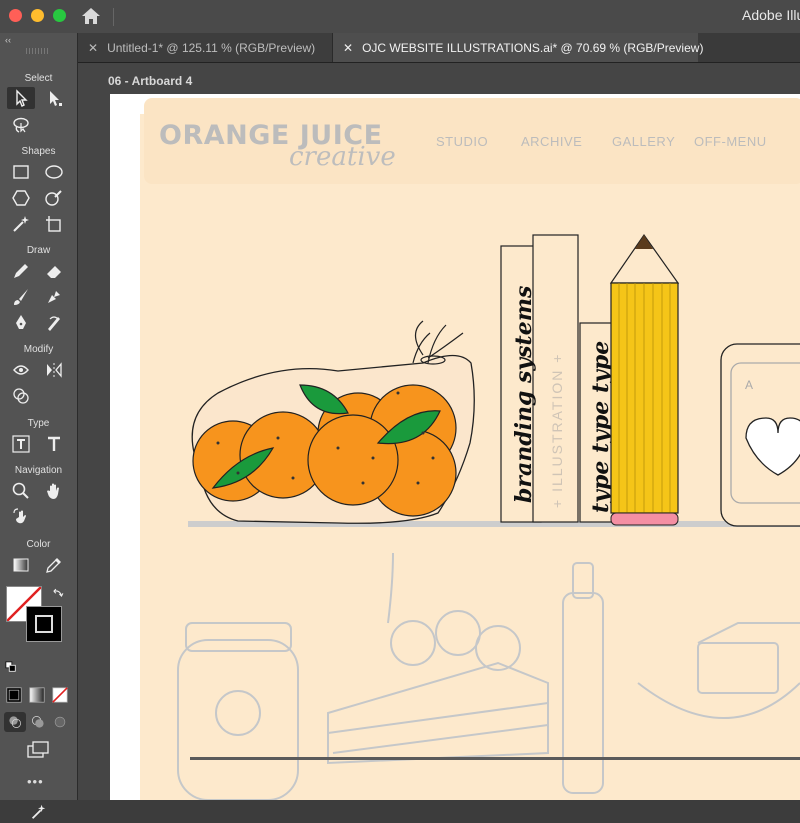  What do you see at coordinates (601, 427) in the screenshot?
I see `book-spine-type-type-type: type type type` at bounding box center [601, 427].